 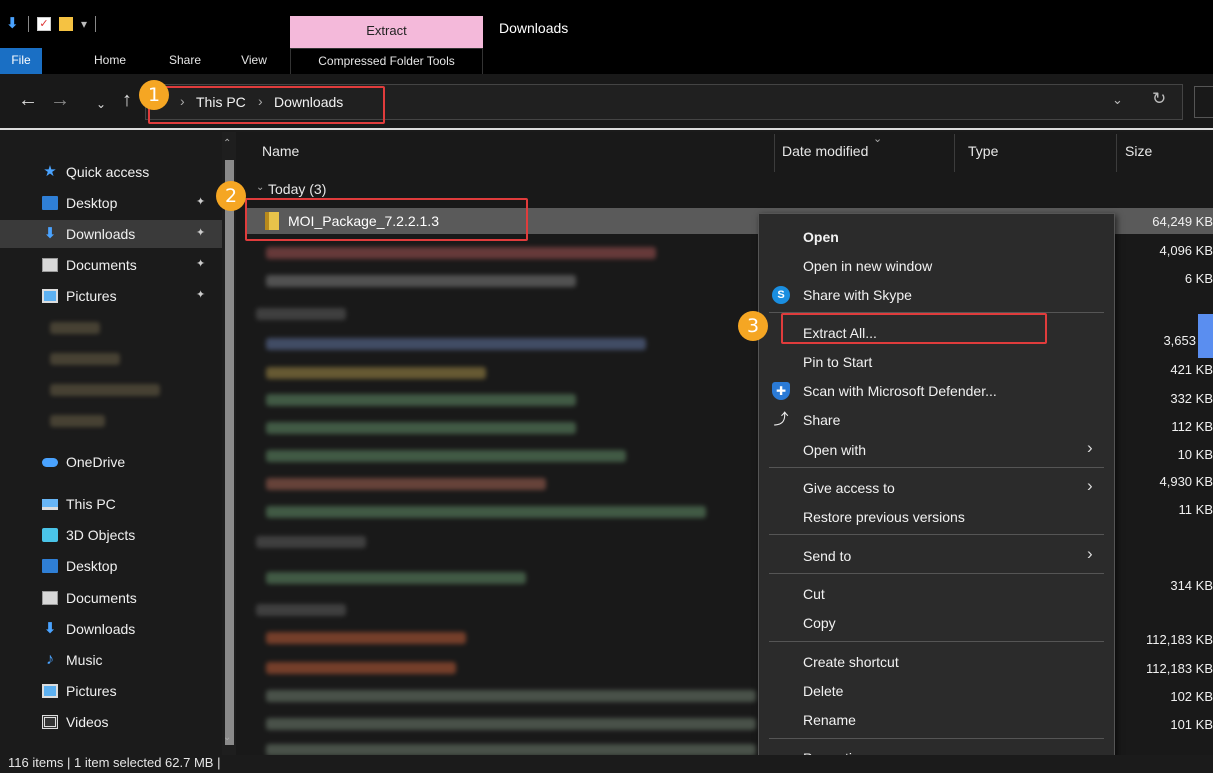 What do you see at coordinates (127, 100) in the screenshot?
I see `up-arrow-icon: ↑` at bounding box center [127, 100].